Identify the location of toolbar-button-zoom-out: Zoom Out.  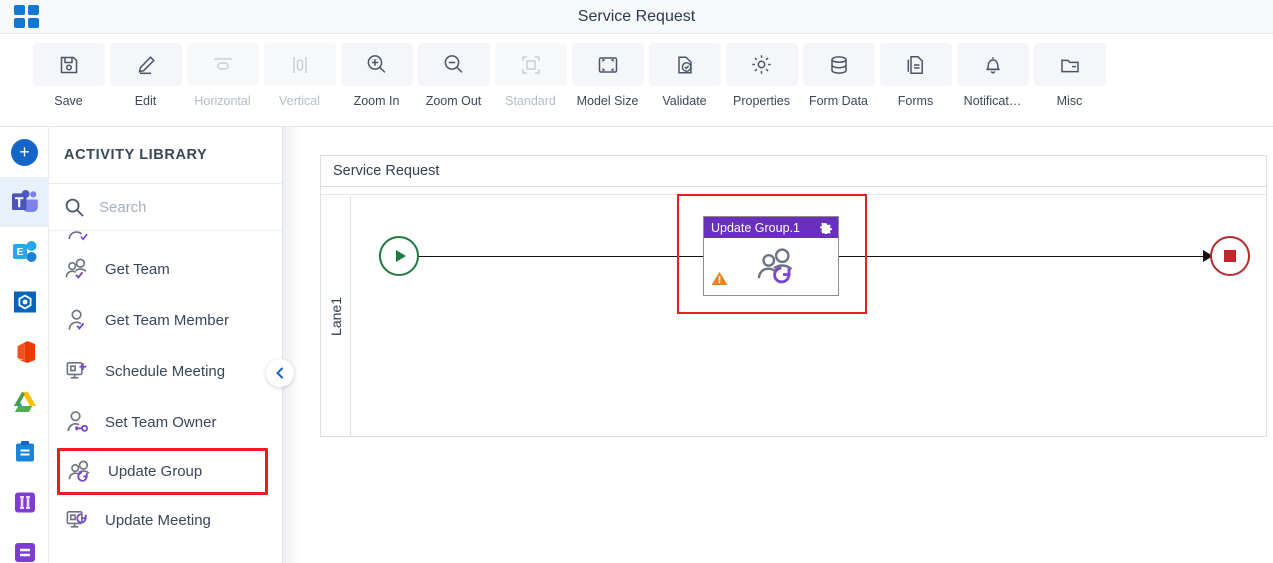
(453, 71).